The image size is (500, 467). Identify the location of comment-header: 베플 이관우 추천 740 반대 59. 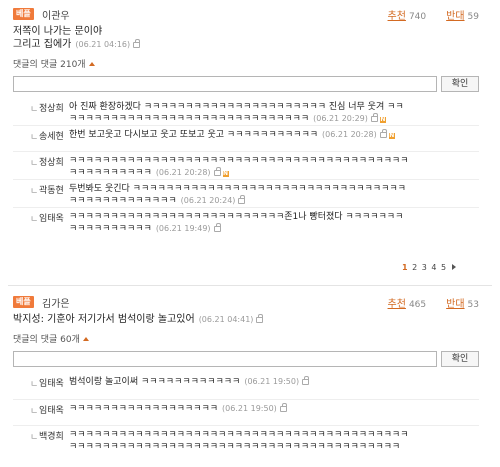
(246, 14).